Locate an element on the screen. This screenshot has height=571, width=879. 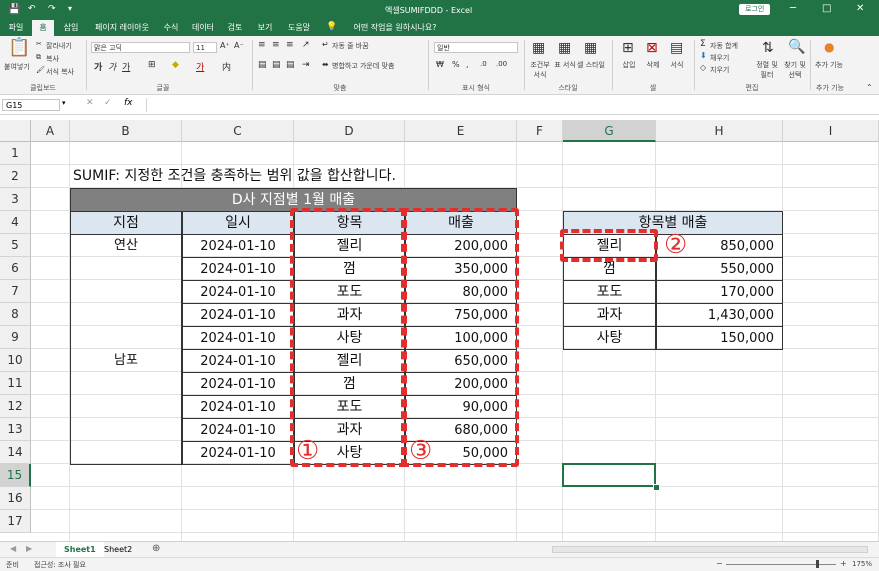
column-header-c: C is located at coordinates (238, 131).